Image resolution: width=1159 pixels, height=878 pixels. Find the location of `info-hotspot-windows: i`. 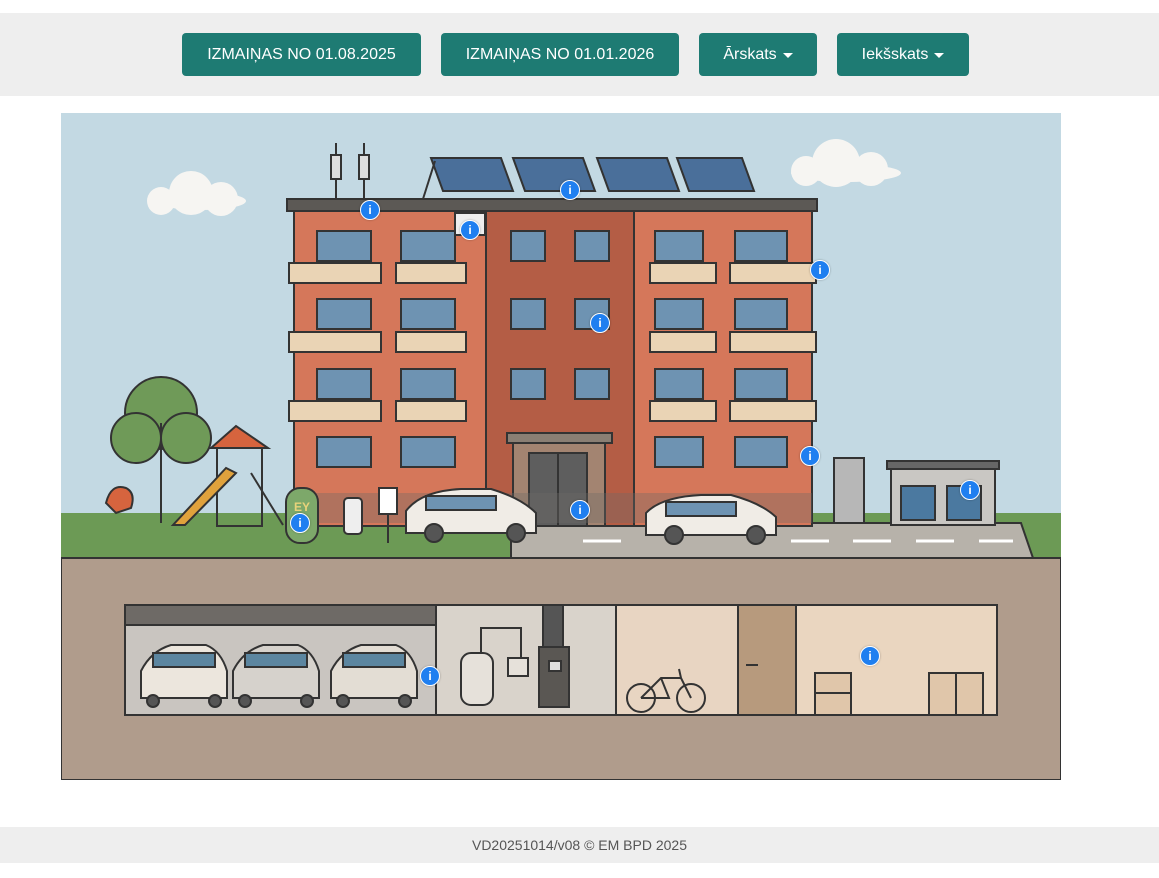

info-hotspot-windows: i is located at coordinates (600, 323).